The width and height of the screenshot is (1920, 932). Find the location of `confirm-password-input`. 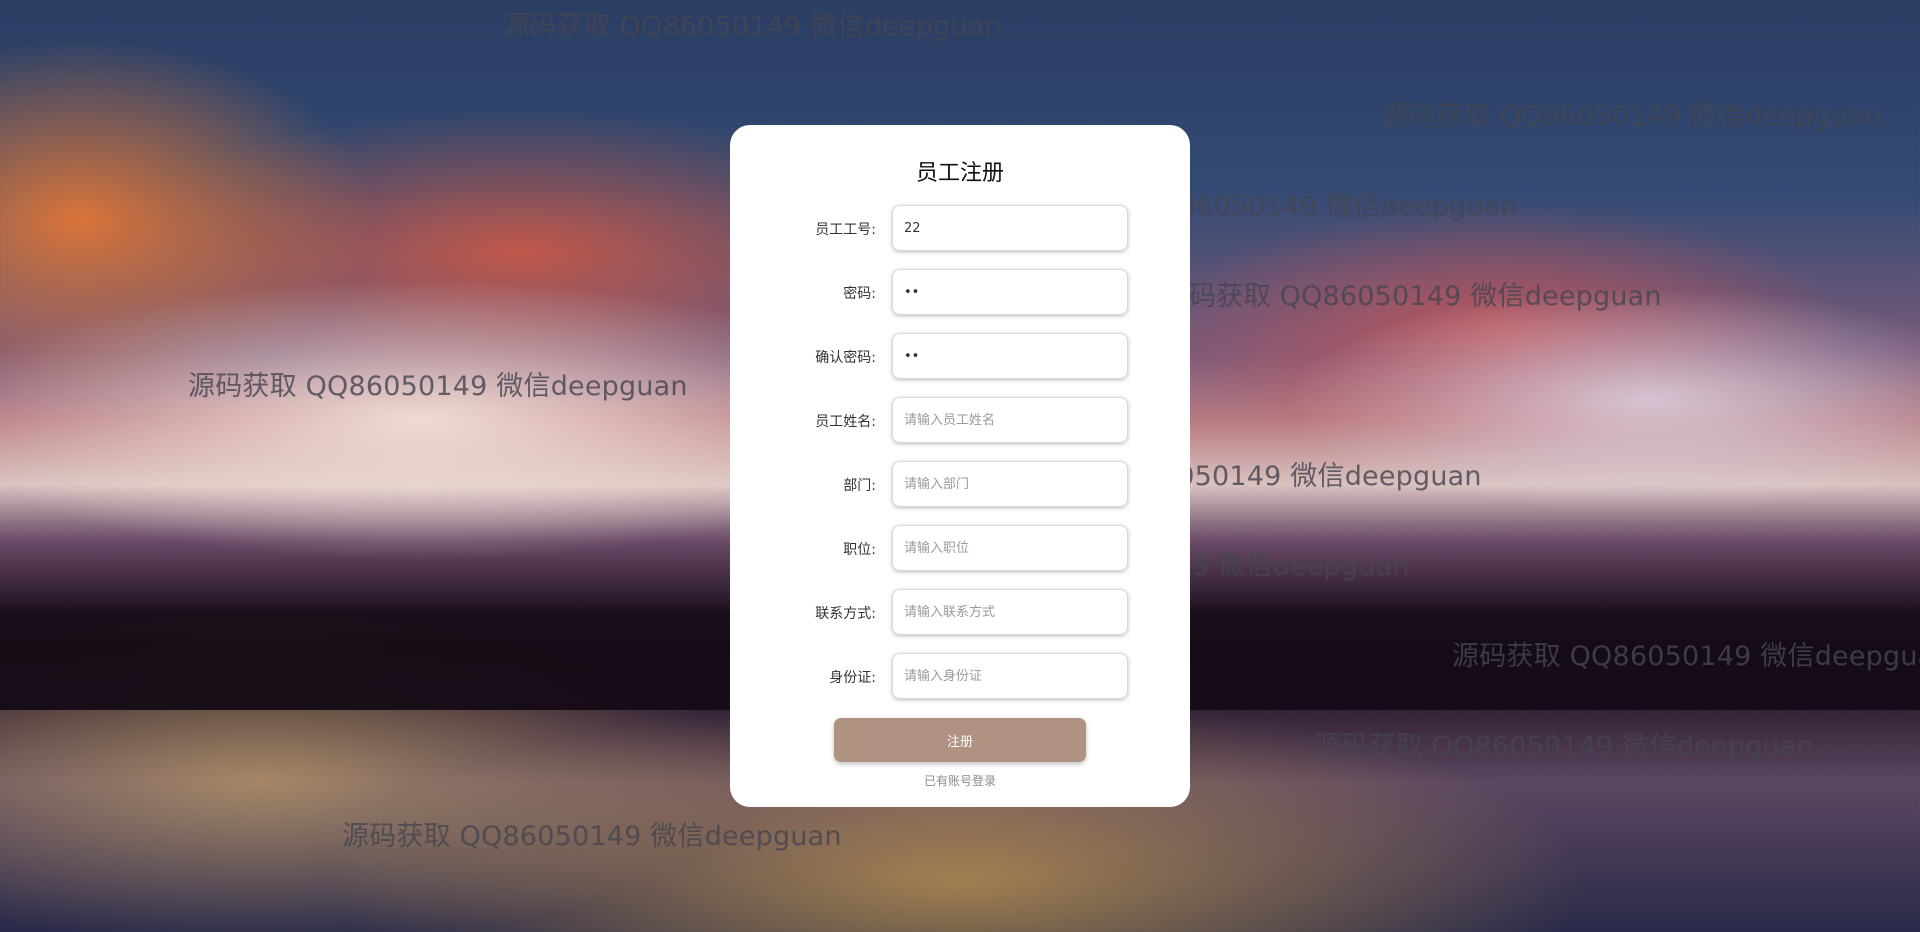

confirm-password-input is located at coordinates (1010, 356).